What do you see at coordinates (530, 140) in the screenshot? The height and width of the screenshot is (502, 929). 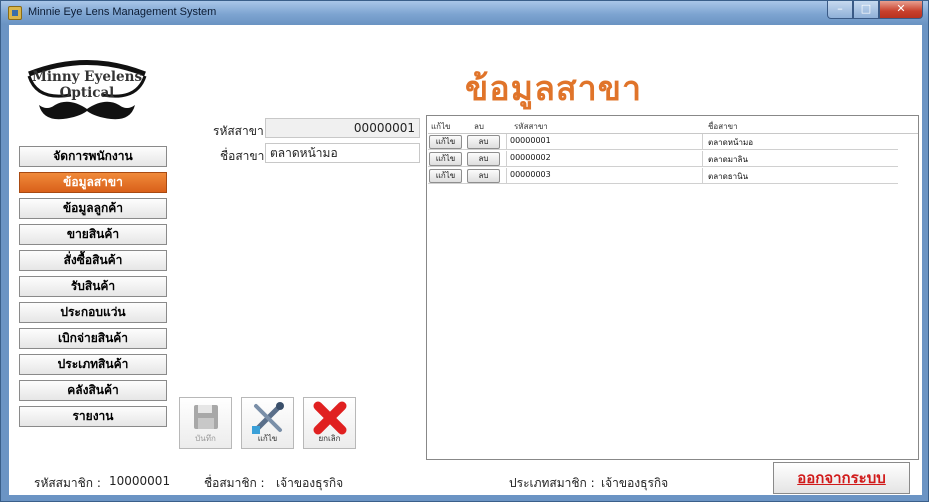 I see `row-branch-code: 00000001` at bounding box center [530, 140].